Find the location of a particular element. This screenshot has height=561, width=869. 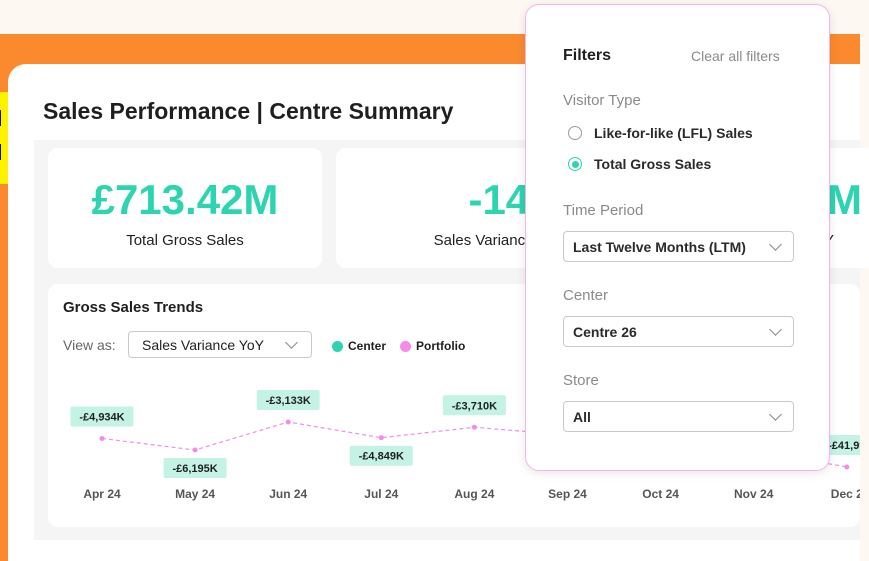

x-tick-label: Aug 24 is located at coordinates (474, 494).